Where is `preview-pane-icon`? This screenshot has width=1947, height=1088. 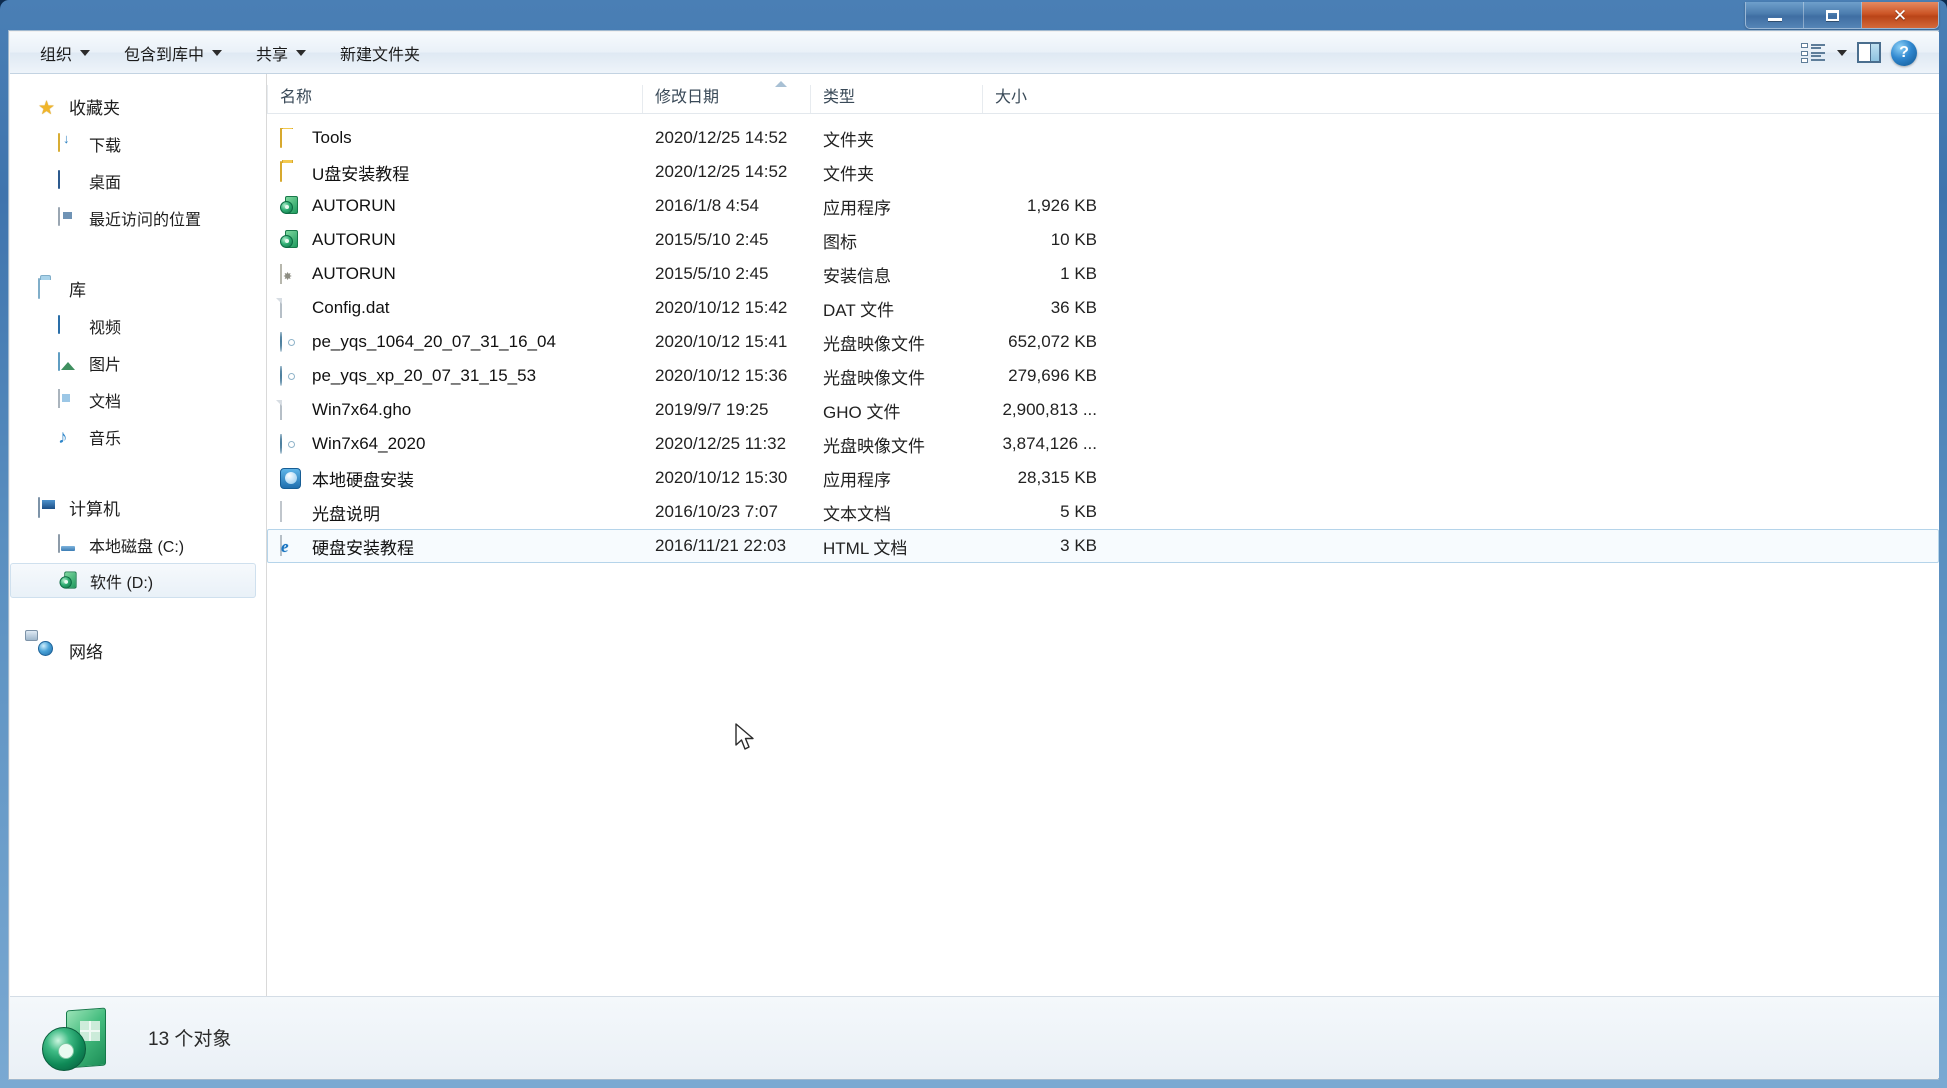 preview-pane-icon is located at coordinates (1869, 52).